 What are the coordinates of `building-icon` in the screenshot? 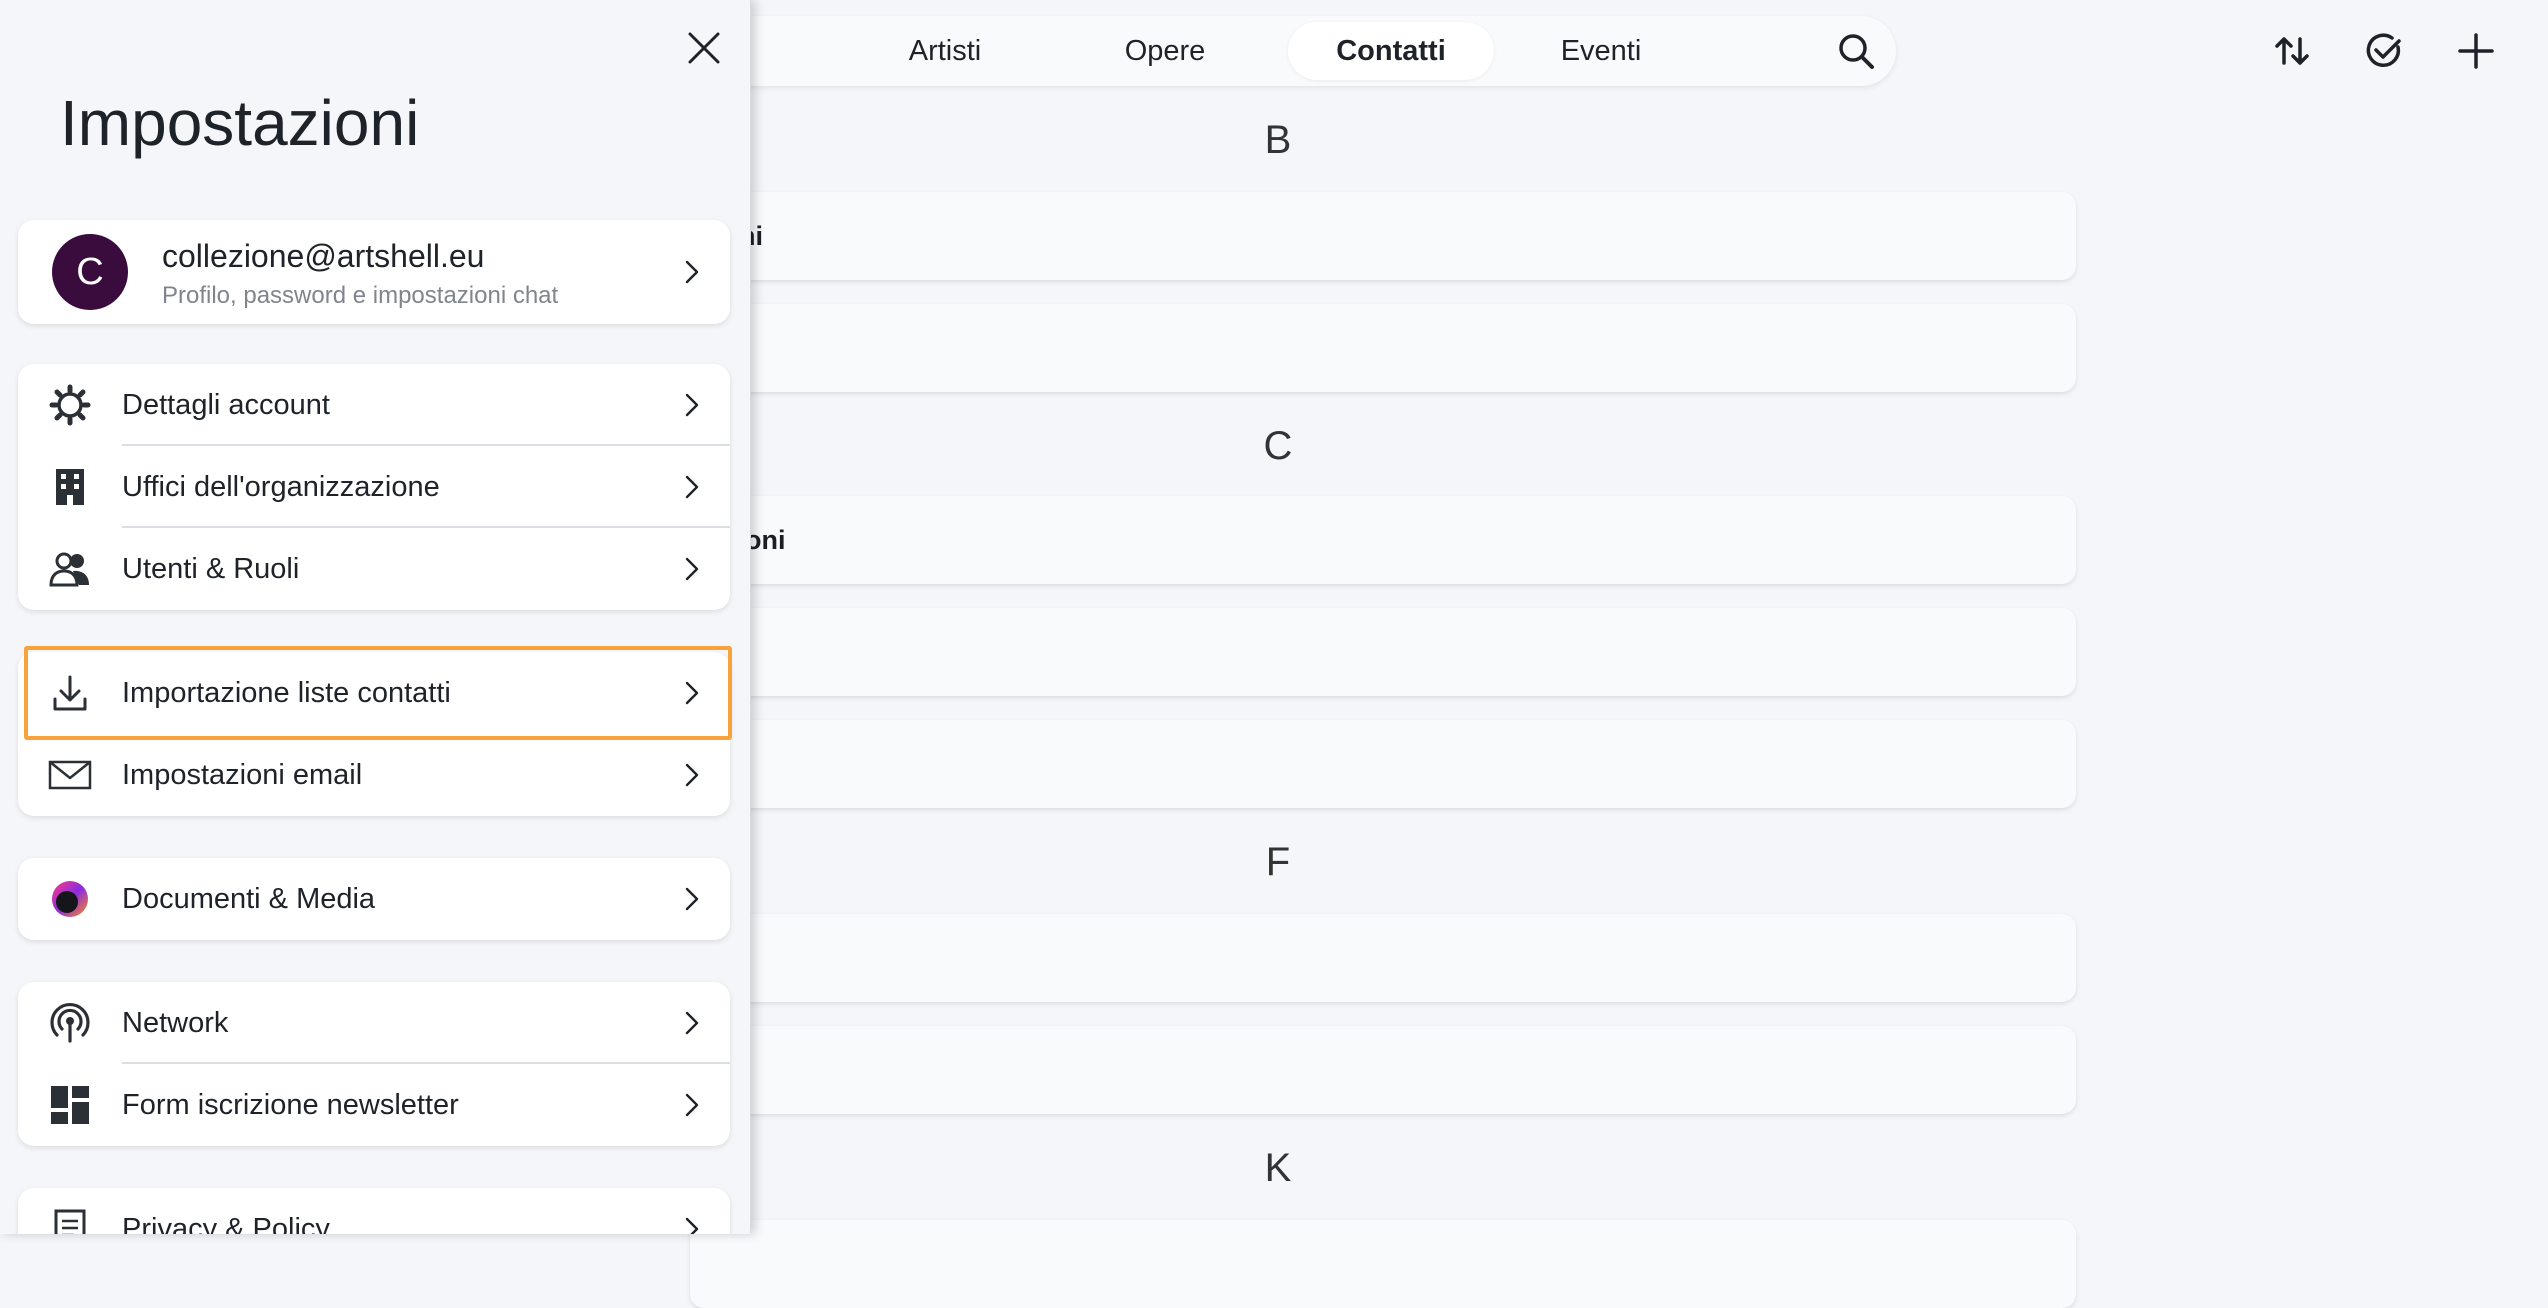 It's located at (70, 487).